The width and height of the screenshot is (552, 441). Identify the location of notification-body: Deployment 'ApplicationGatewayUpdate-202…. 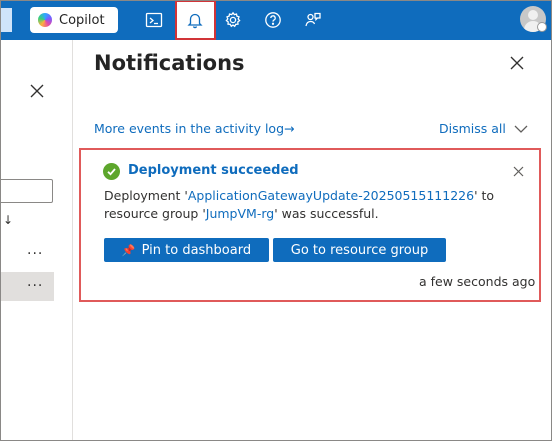
(314, 205).